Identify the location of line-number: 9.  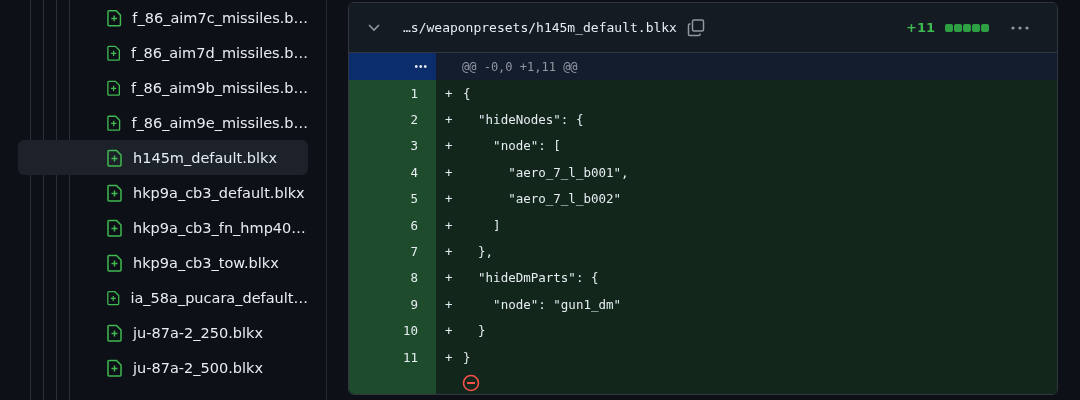
(392, 304).